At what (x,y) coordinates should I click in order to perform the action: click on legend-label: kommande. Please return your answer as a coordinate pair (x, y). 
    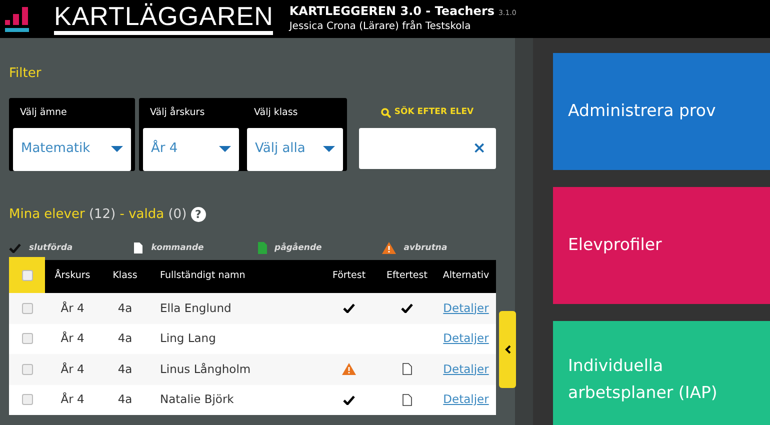
    Looking at the image, I should click on (177, 248).